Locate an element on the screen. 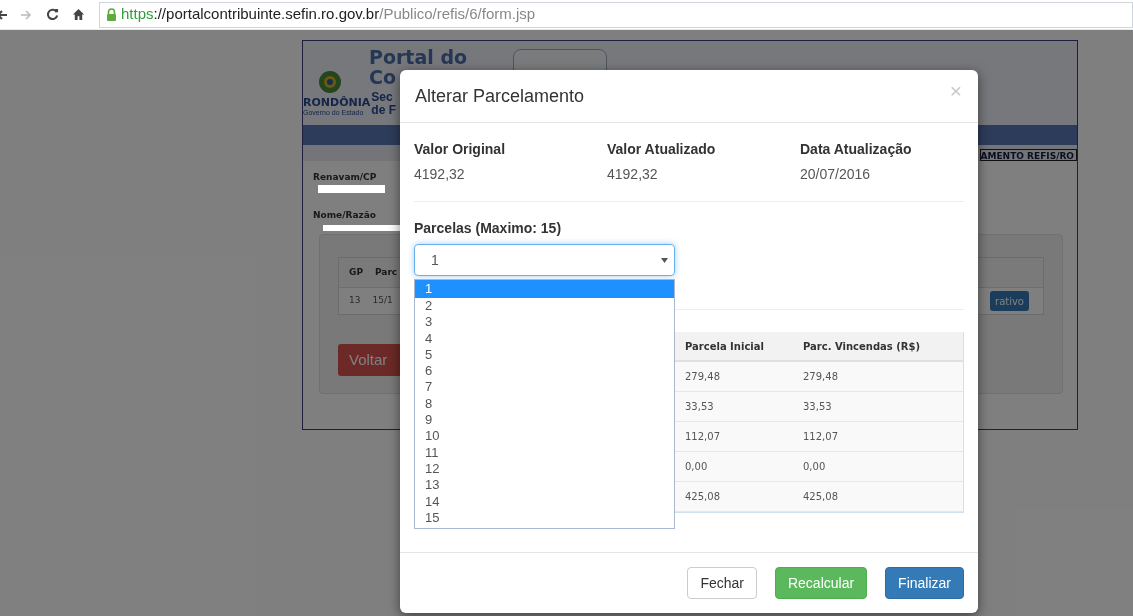  modal-title: Alterar Parcelamento is located at coordinates (500, 96).